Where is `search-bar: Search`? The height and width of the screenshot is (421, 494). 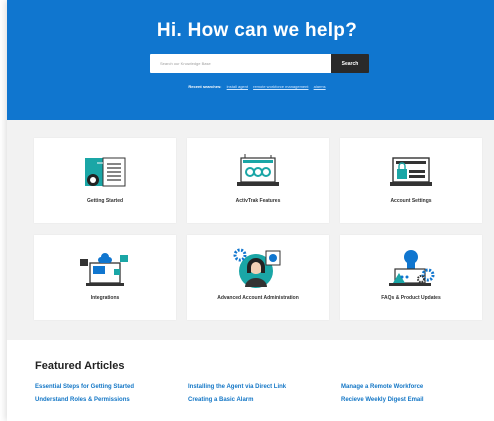 search-bar: Search is located at coordinates (259, 63).